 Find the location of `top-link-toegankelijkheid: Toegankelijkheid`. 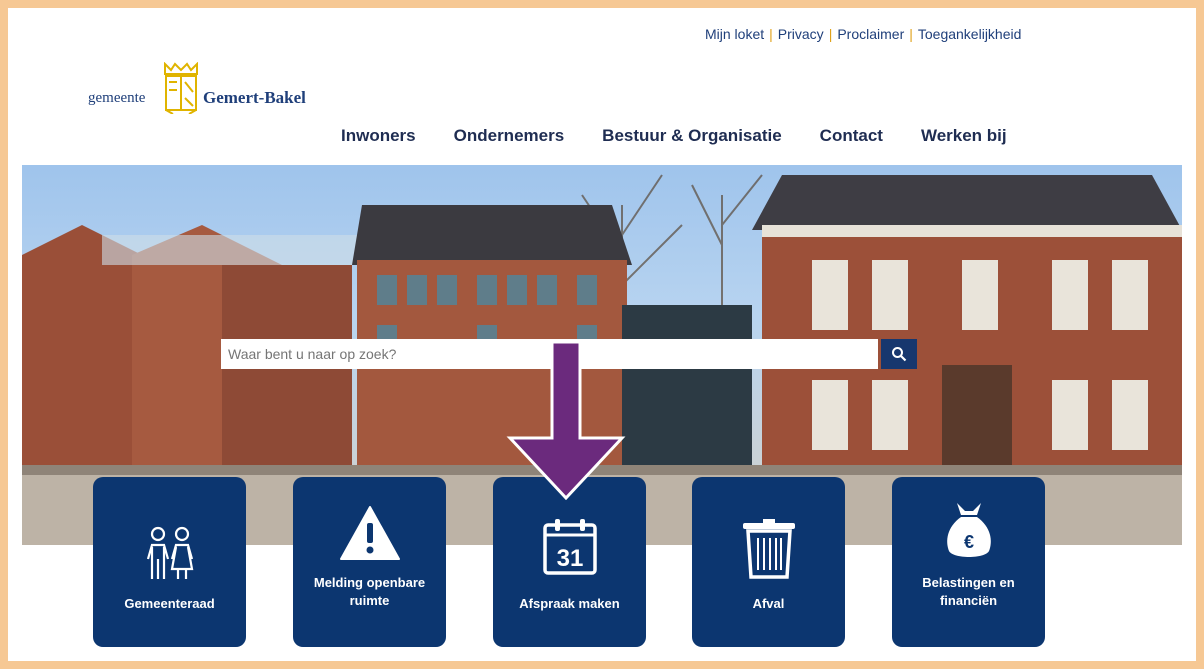

top-link-toegankelijkheid: Toegankelijkheid is located at coordinates (970, 34).